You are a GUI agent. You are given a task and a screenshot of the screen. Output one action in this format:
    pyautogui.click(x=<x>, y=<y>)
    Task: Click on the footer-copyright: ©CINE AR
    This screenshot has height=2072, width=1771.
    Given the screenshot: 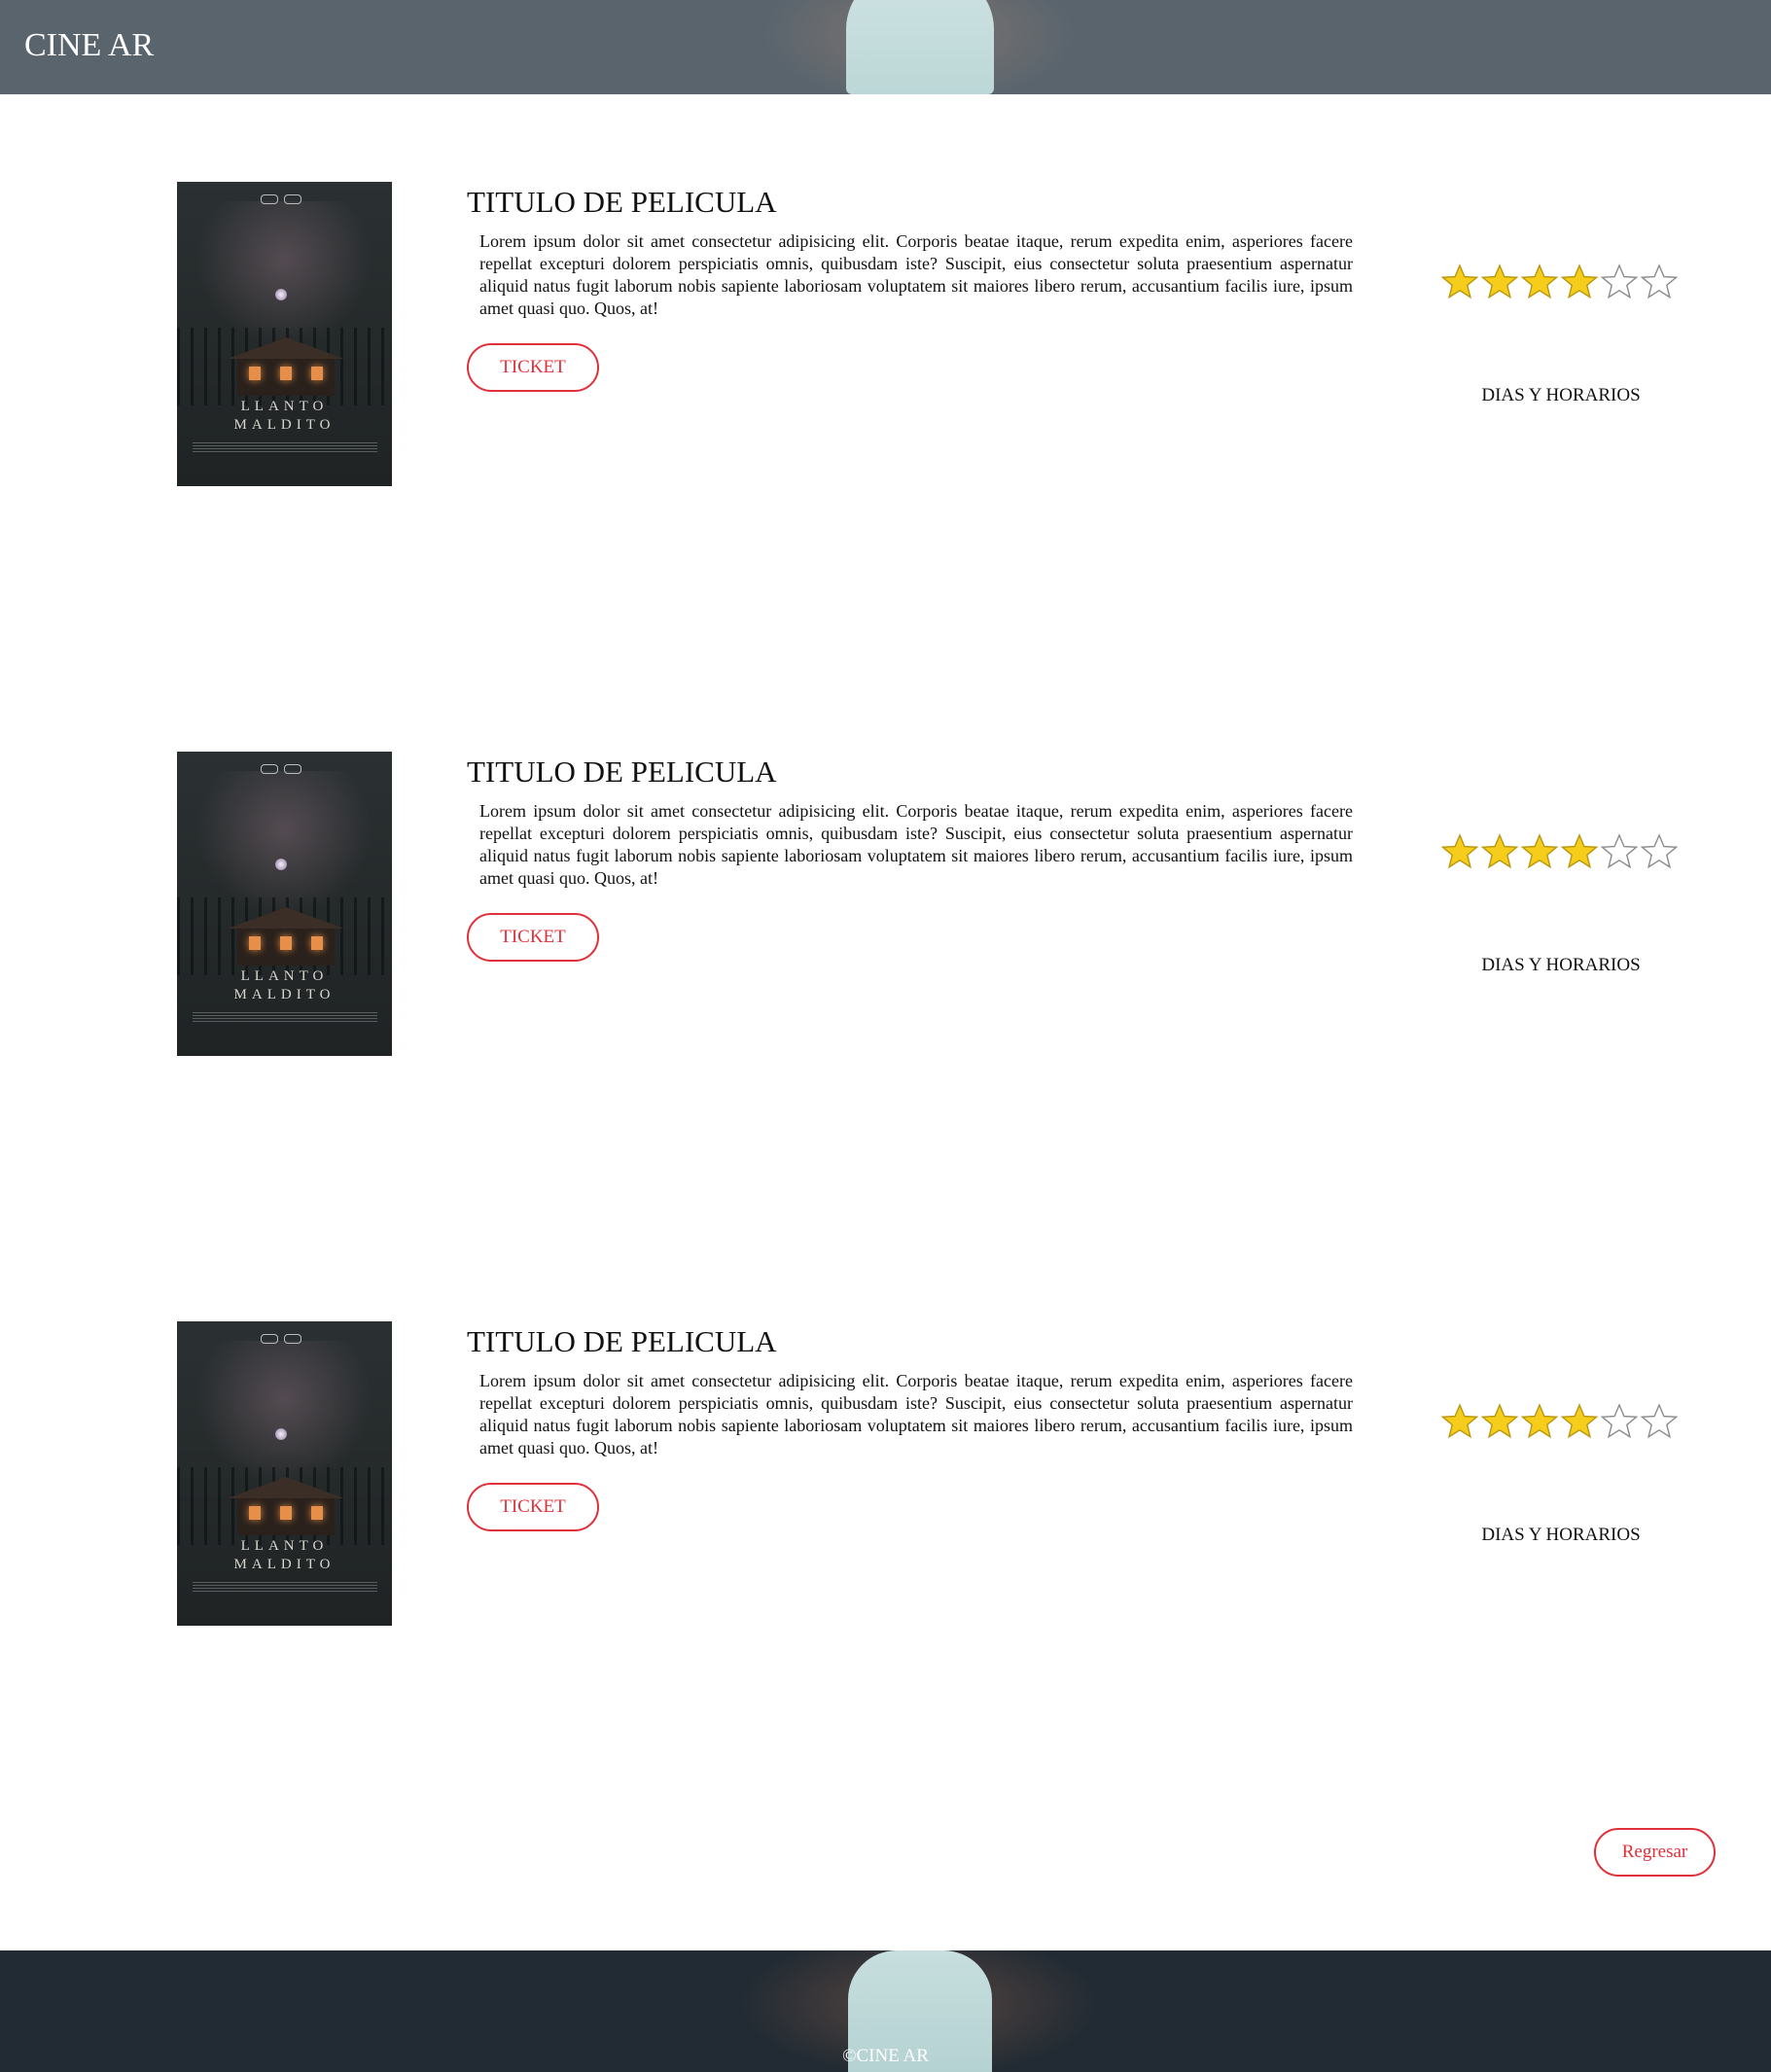 What is the action you would take?
    pyautogui.click(x=885, y=2056)
    